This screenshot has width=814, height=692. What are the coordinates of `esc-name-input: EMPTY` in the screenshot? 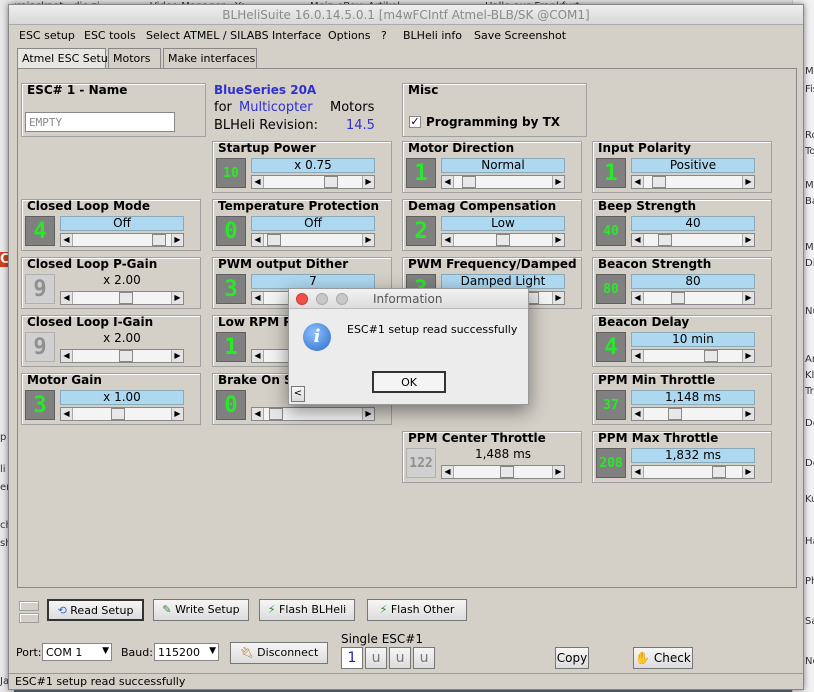 It's located at (100, 122).